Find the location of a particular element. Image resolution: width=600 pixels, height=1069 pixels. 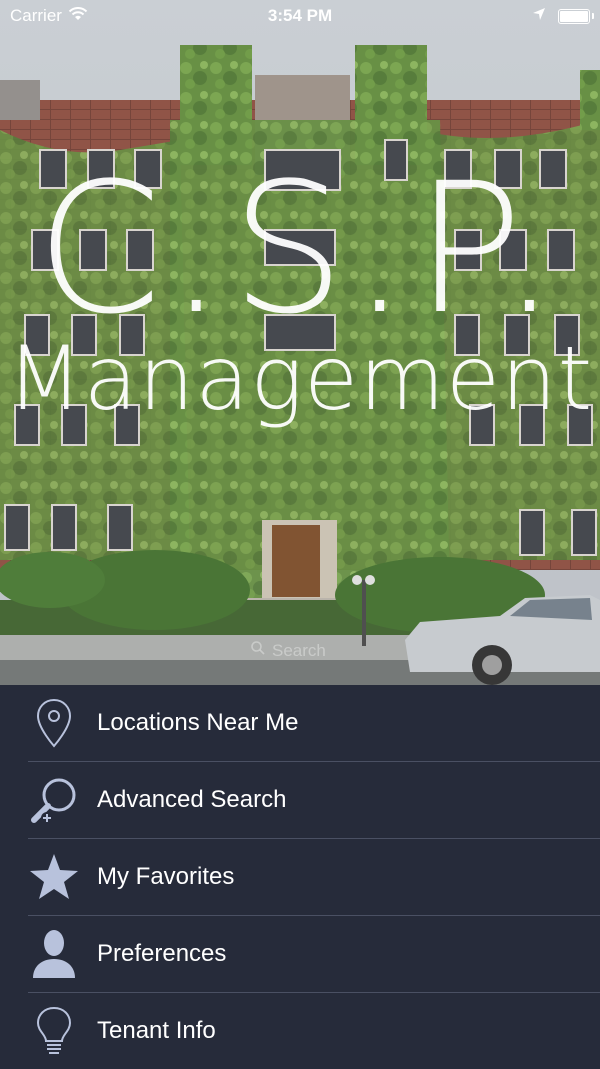

menu-item-label: Advanced Search is located at coordinates (192, 799).